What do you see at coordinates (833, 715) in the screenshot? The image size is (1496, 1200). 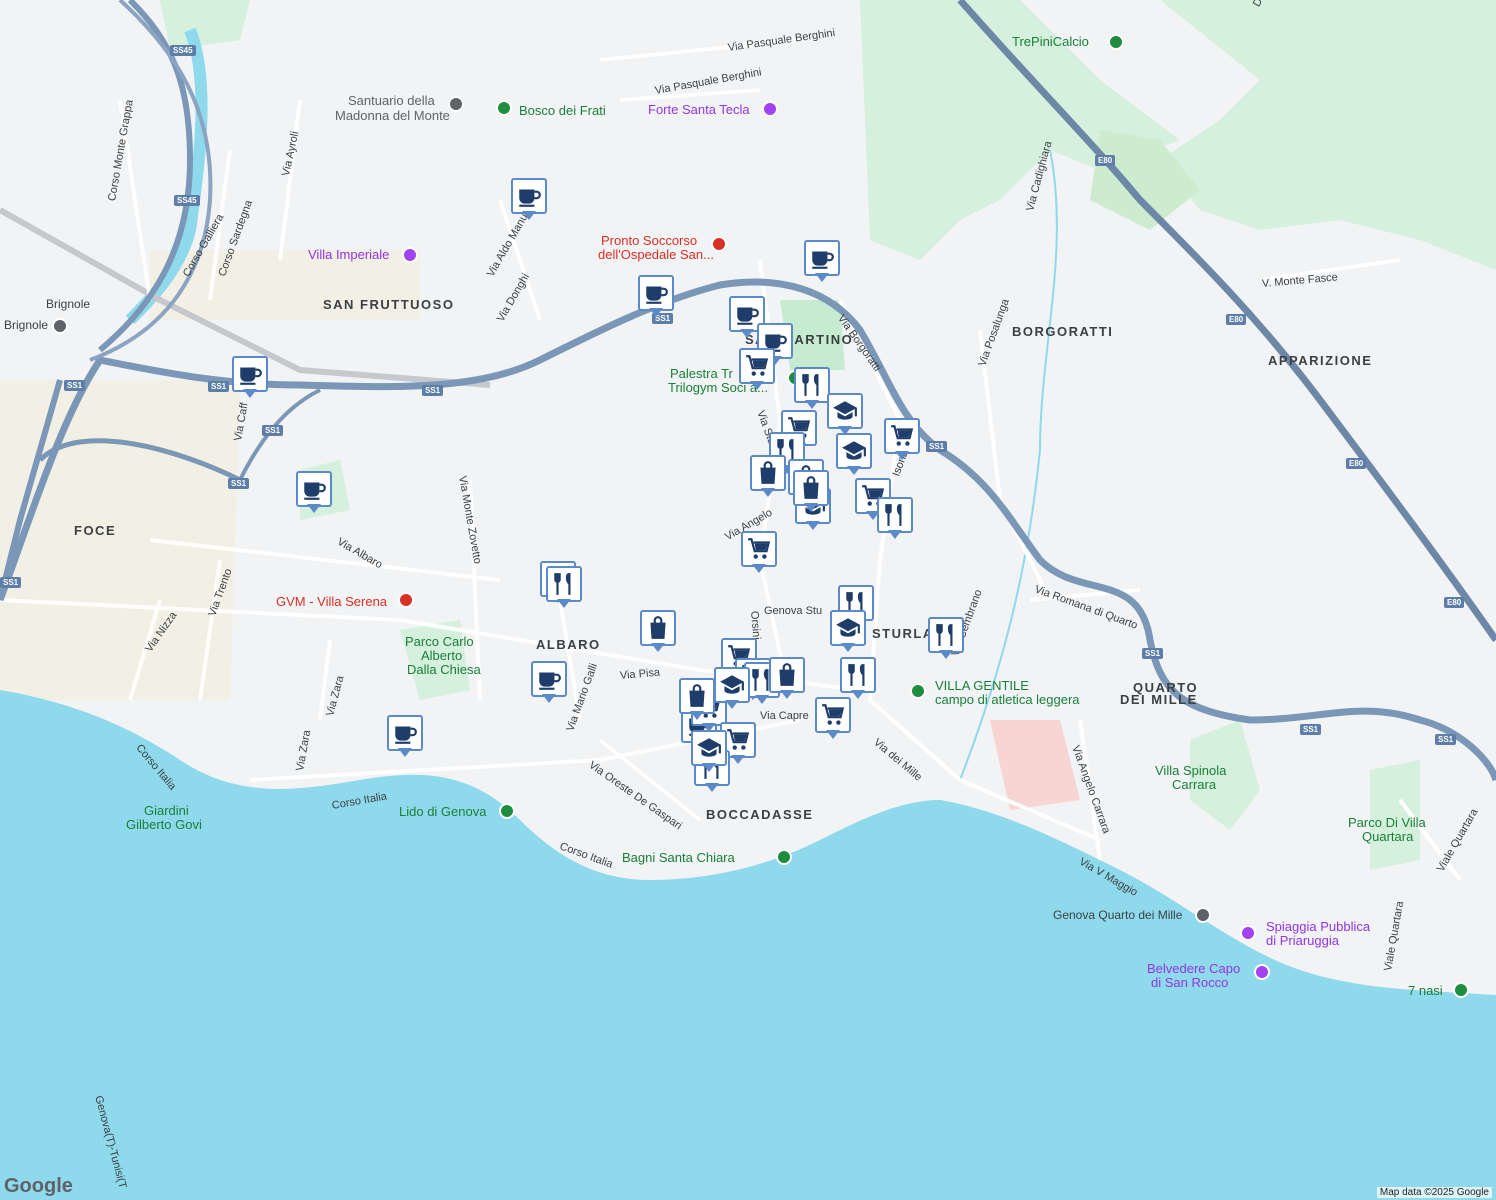 I see `shopping-cart-icon` at bounding box center [833, 715].